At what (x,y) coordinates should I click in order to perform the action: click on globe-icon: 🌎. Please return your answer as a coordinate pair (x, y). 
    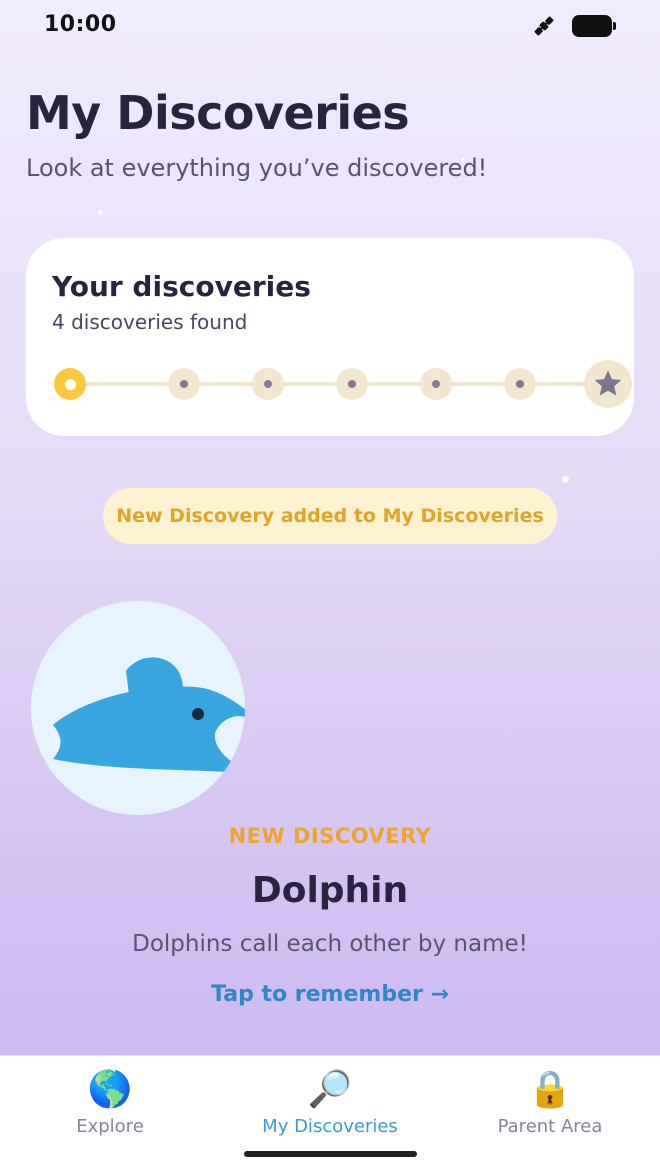
    Looking at the image, I should click on (110, 1089).